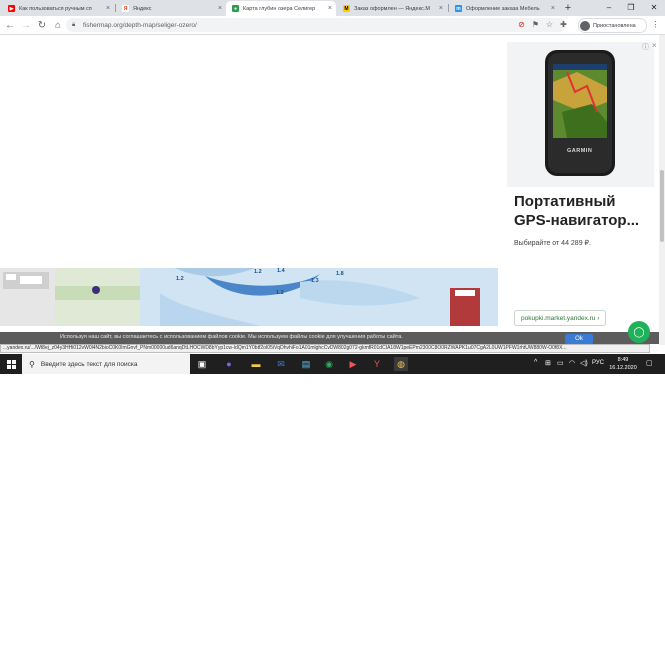 This screenshot has height=665, width=665. Describe the element at coordinates (623, 364) in the screenshot. I see `clock: 8:49 16.12.2020` at that location.